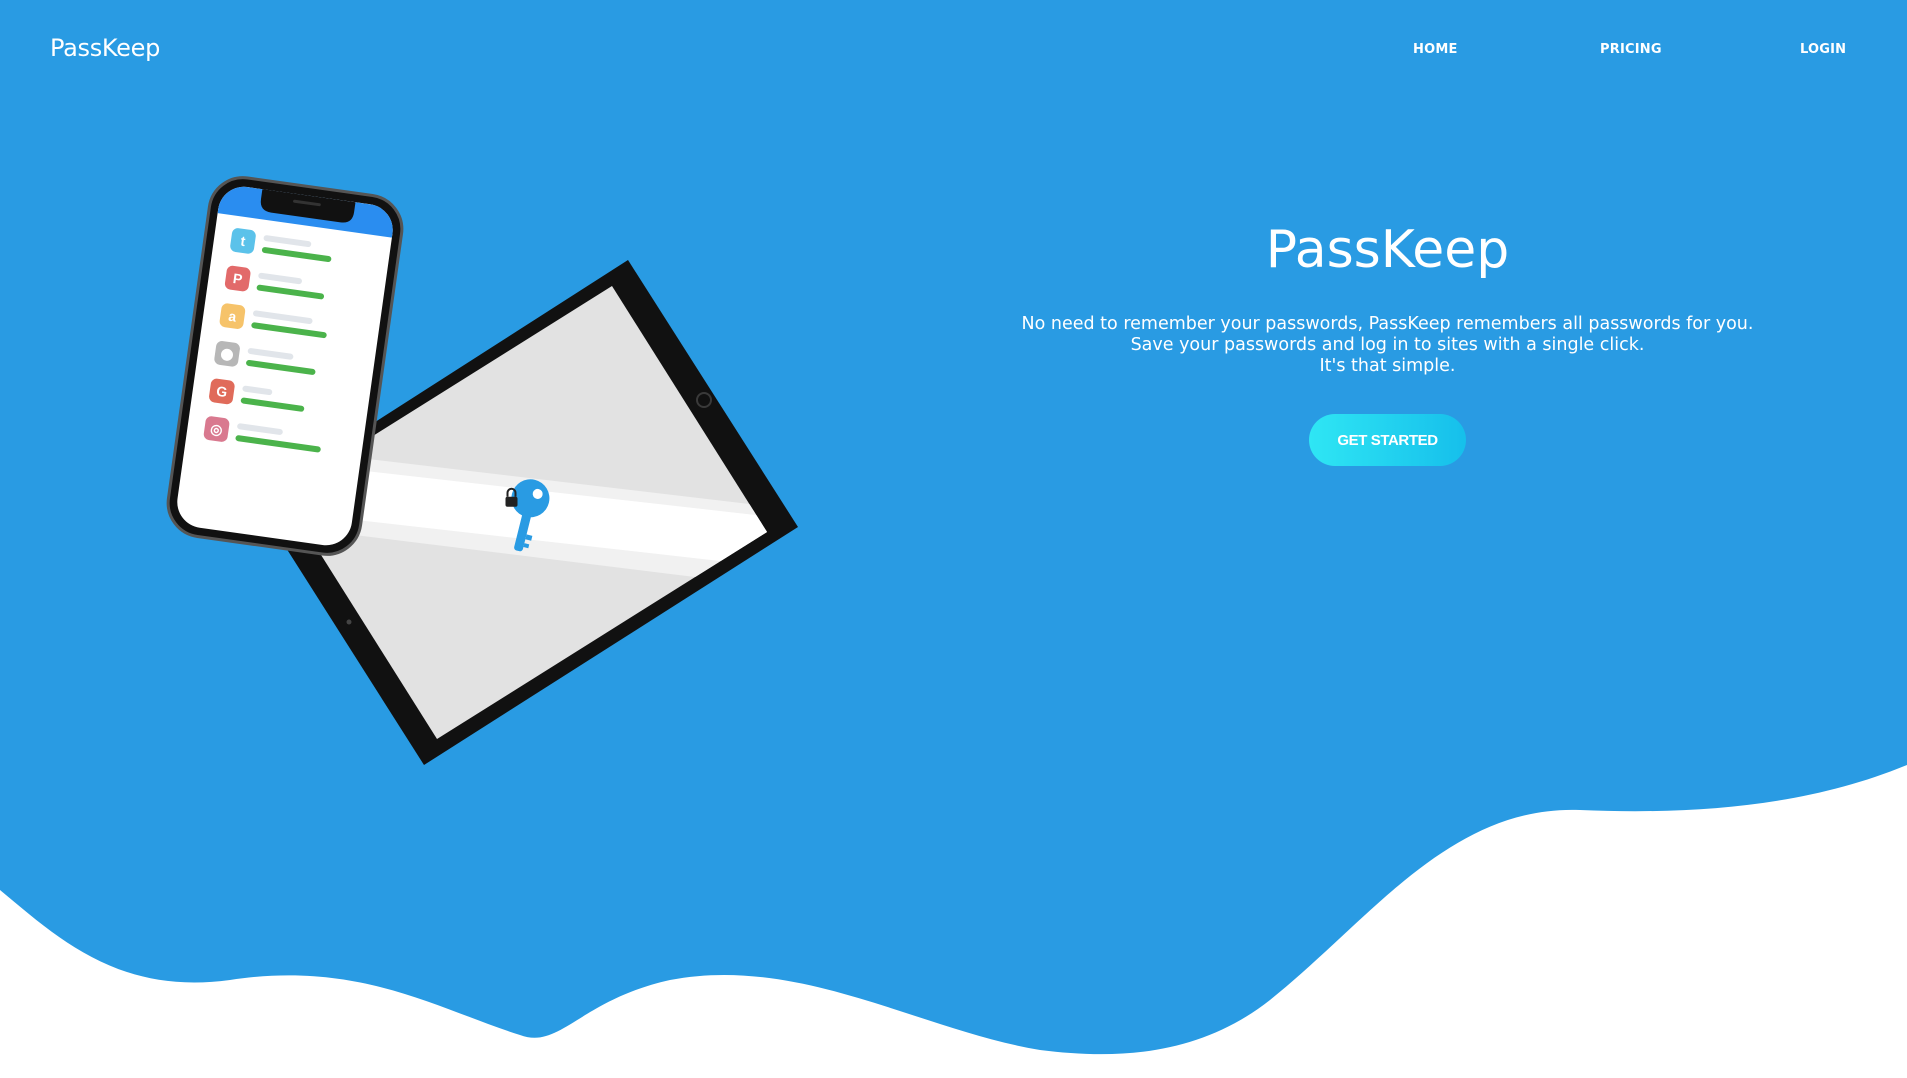  What do you see at coordinates (1823, 49) in the screenshot?
I see `nav-link-login: LOGIN` at bounding box center [1823, 49].